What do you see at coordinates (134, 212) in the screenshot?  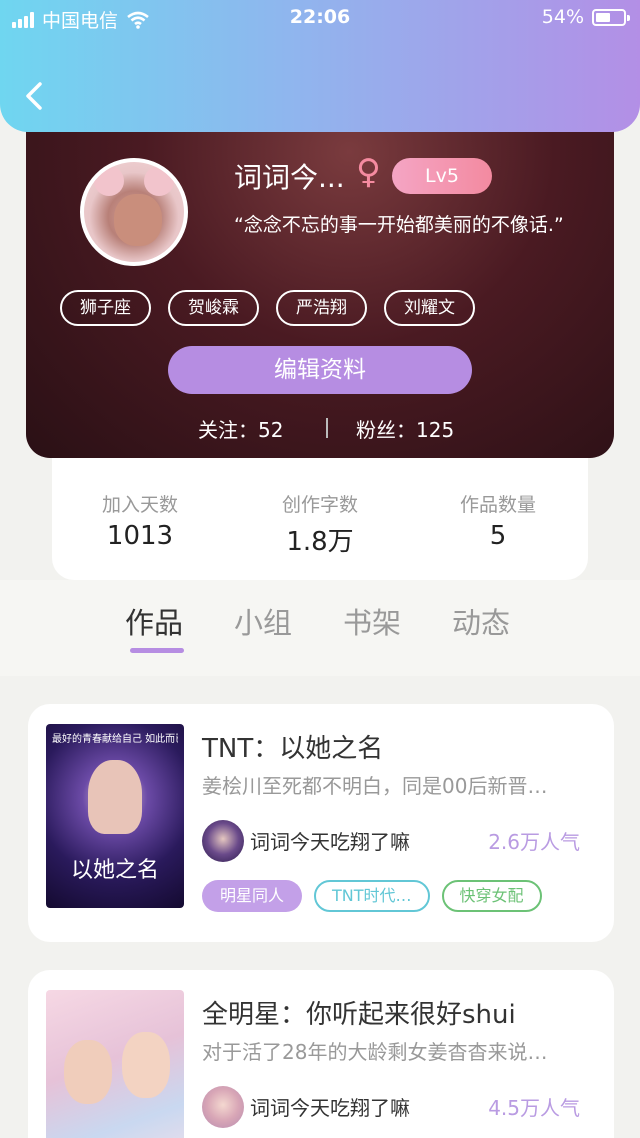 I see `avatar` at bounding box center [134, 212].